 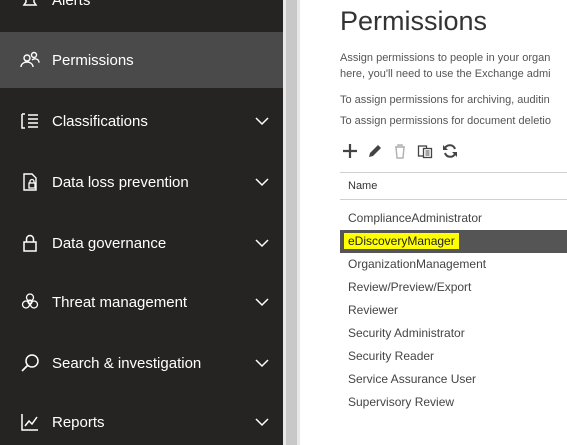 I want to click on copy-icon, so click(x=425, y=151).